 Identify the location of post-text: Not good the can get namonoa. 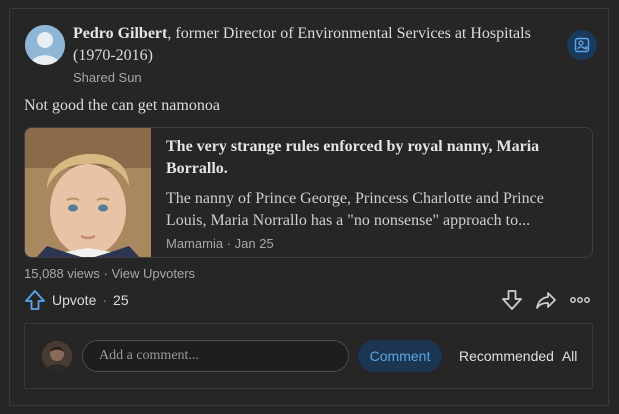
(122, 105).